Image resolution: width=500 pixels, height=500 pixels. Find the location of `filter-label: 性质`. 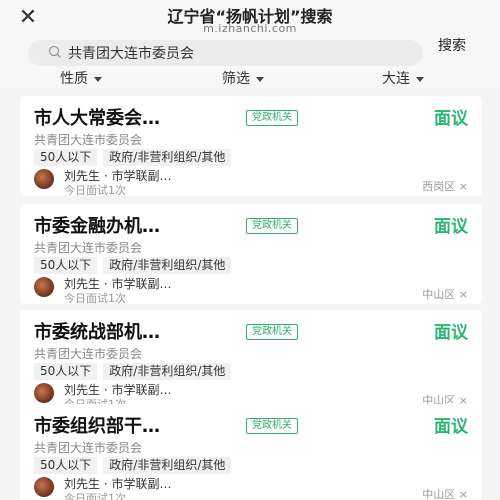

filter-label: 性质 is located at coordinates (74, 79).